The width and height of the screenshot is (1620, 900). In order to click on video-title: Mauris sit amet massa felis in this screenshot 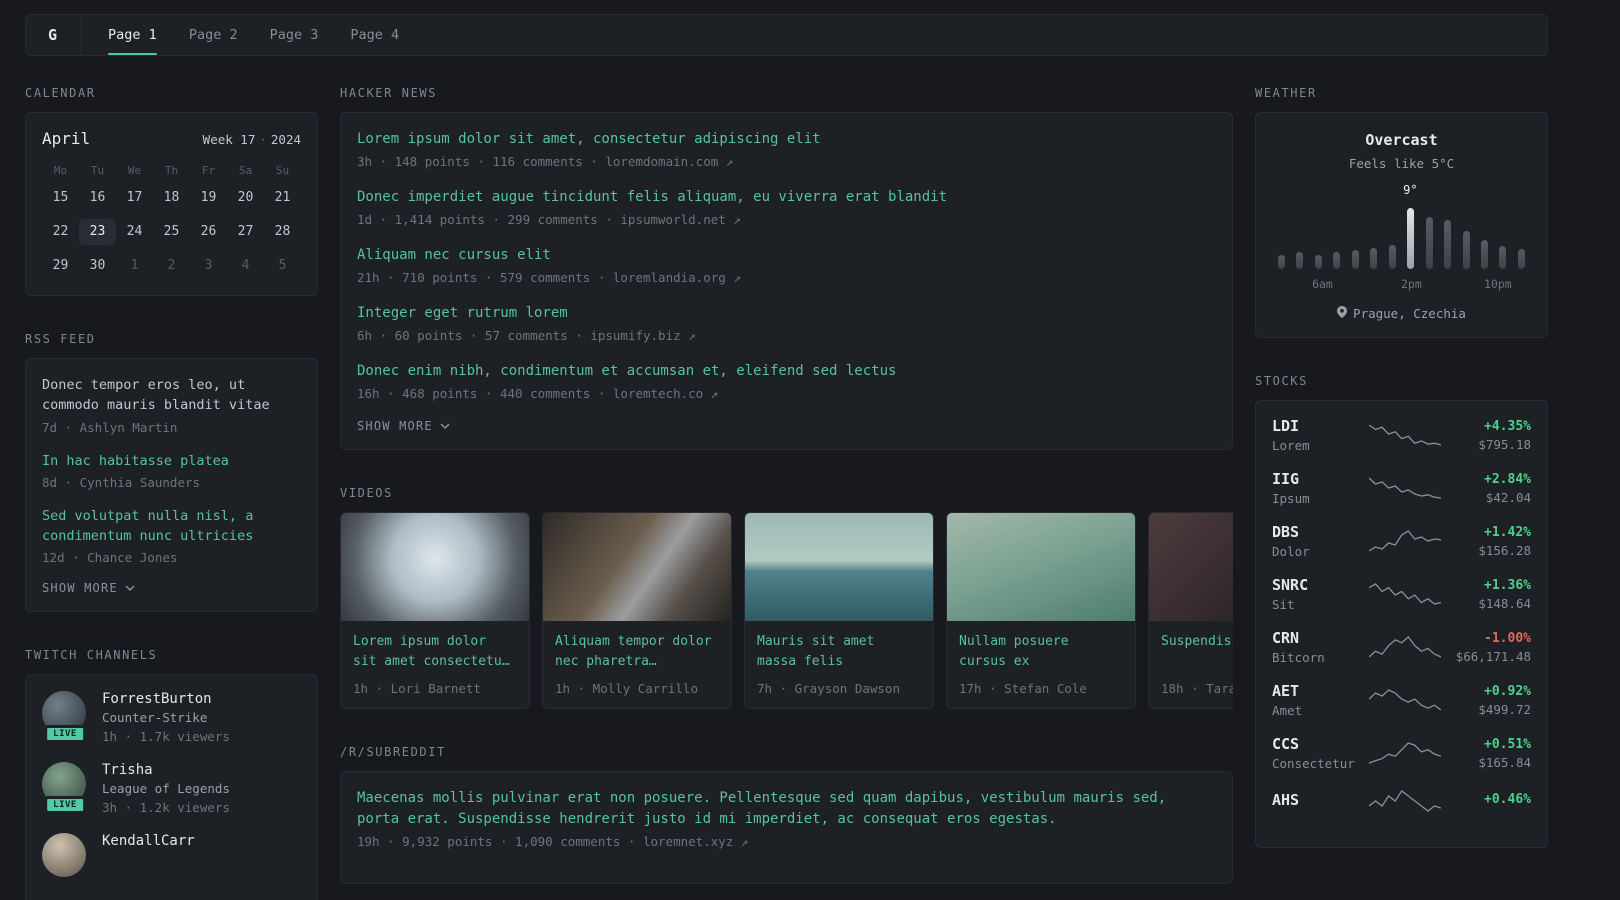, I will do `click(839, 652)`.